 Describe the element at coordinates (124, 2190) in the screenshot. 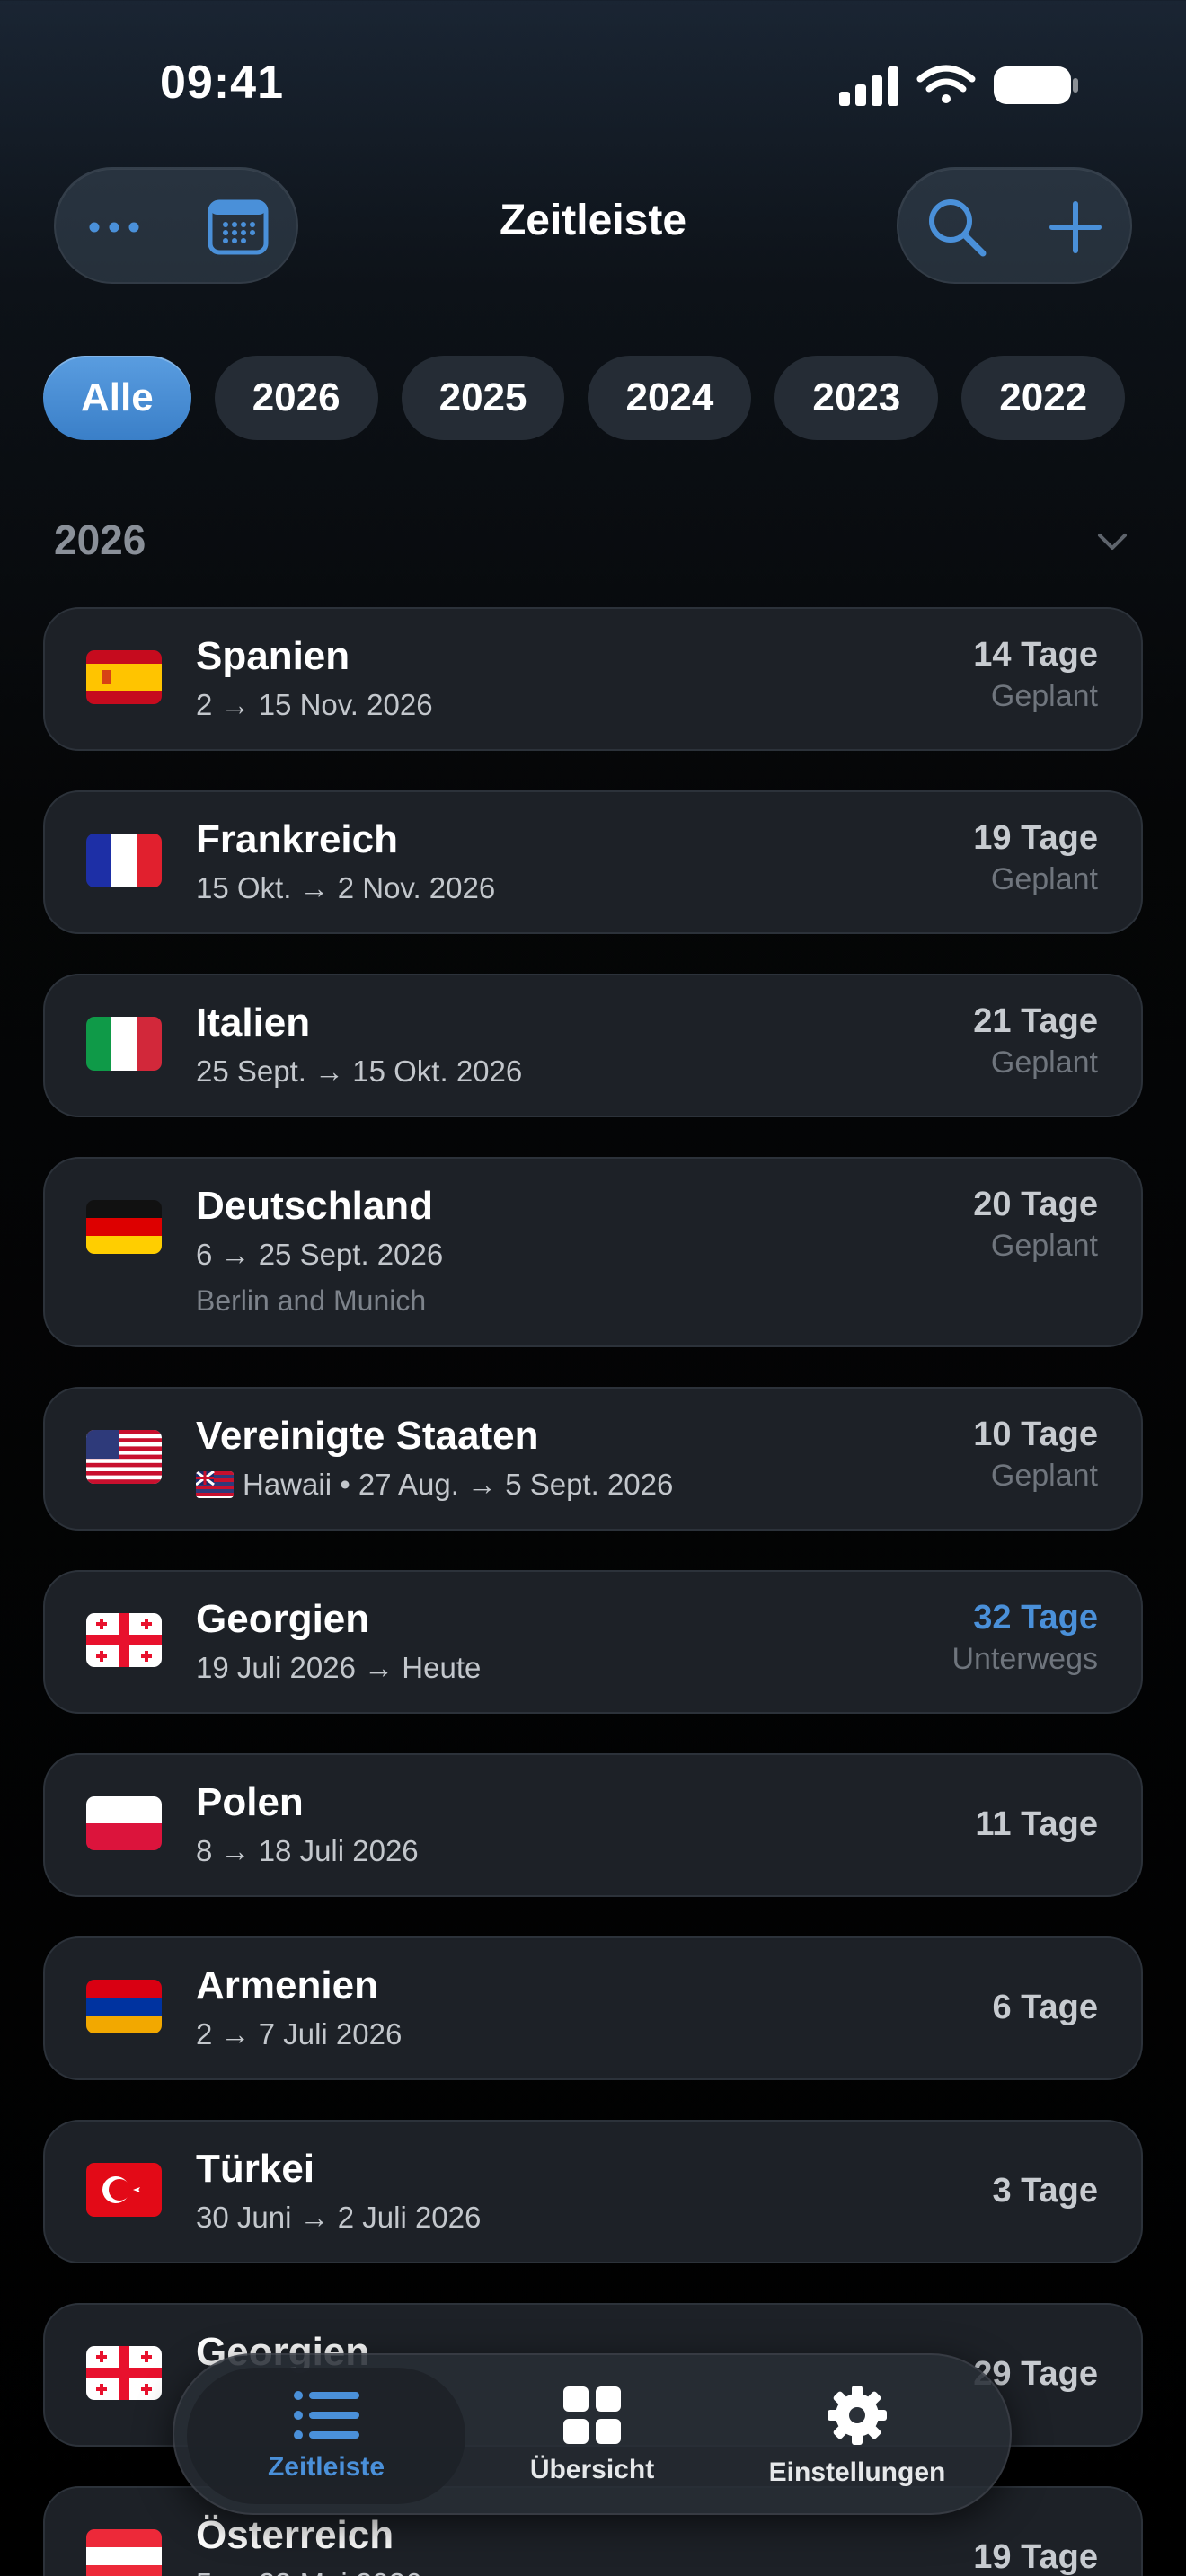

I see `turkey-flag-icon` at that location.